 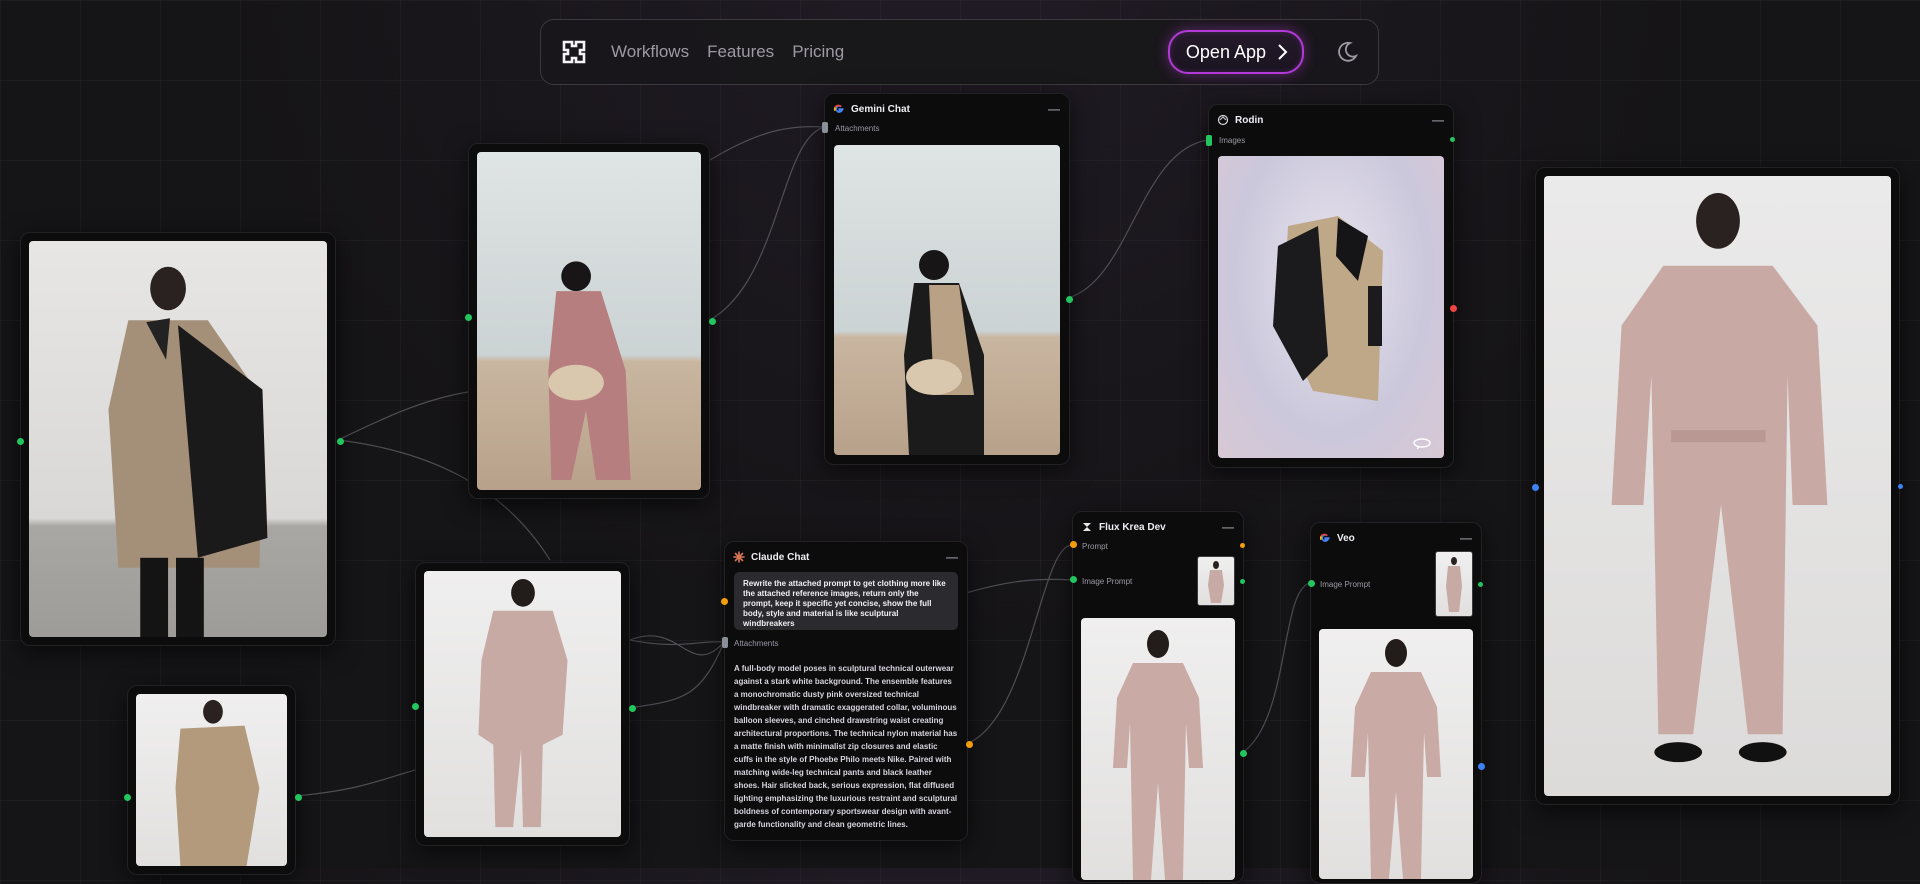 I want to click on node-header: Flux Krea Dev —, so click(x=1158, y=527).